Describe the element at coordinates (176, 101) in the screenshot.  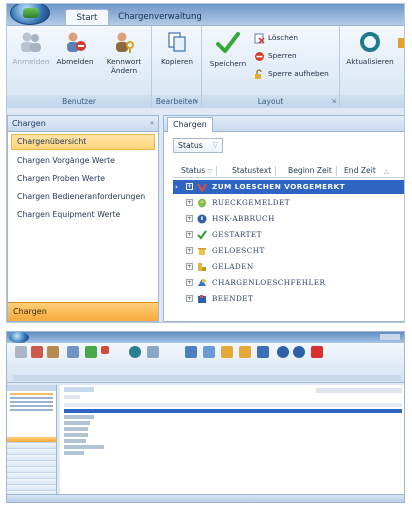
I see `bearbeiten-group-label: Bearbeiten` at that location.